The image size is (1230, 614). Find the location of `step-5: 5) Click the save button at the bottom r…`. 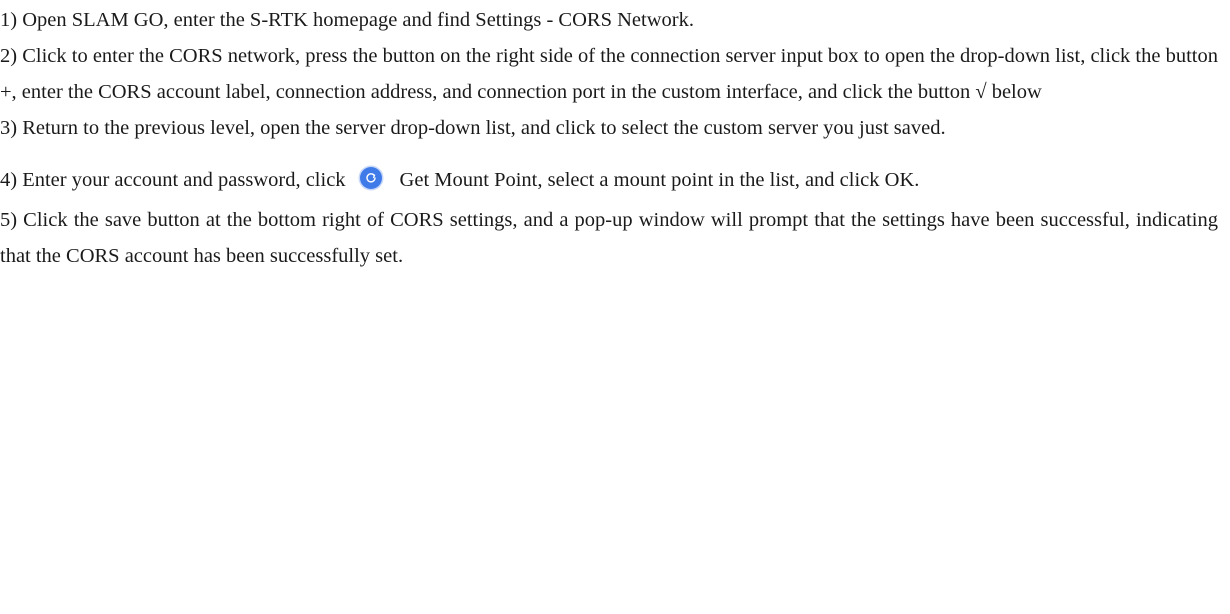

step-5: 5) Click the save button at the bottom r… is located at coordinates (609, 238).